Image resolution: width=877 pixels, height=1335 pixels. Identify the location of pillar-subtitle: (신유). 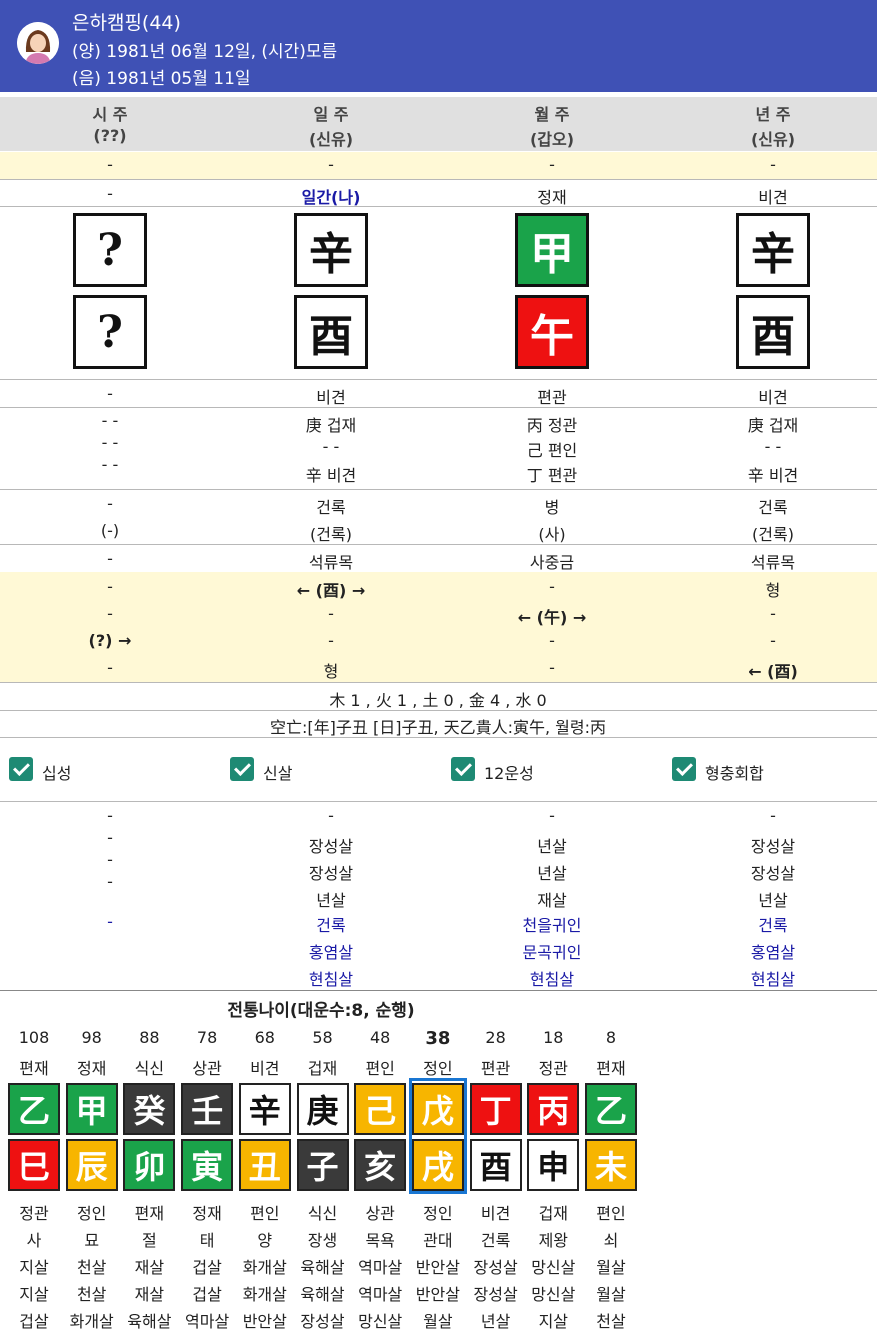
(331, 139).